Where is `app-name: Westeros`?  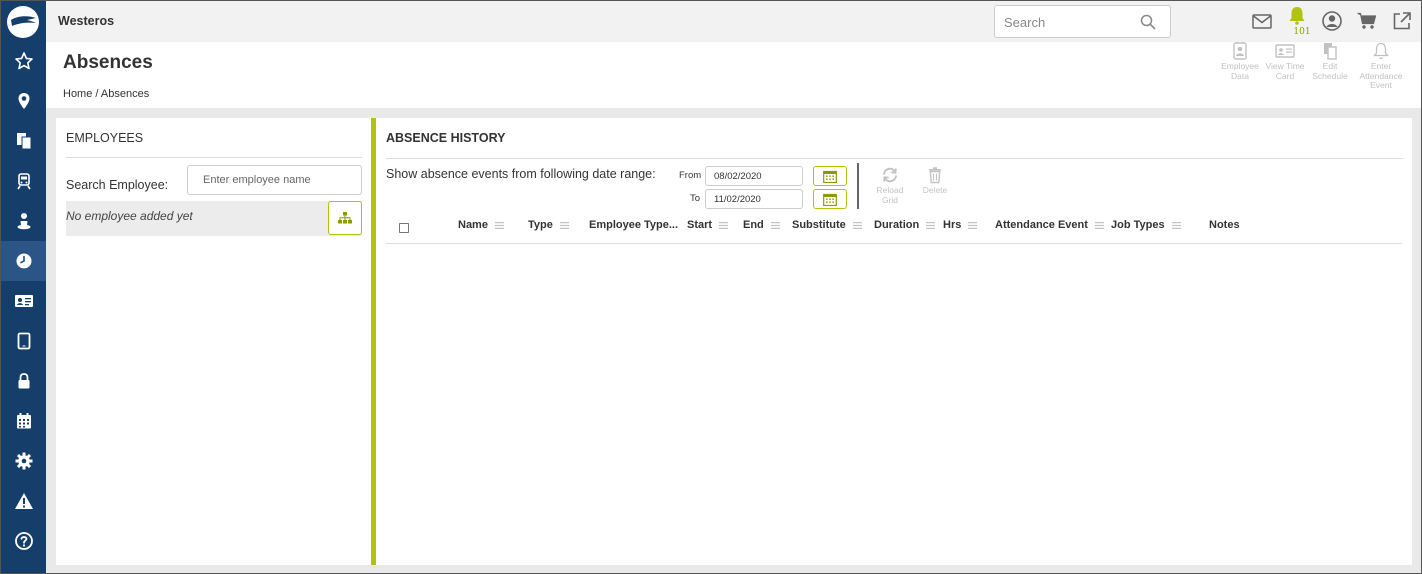
app-name: Westeros is located at coordinates (86, 21).